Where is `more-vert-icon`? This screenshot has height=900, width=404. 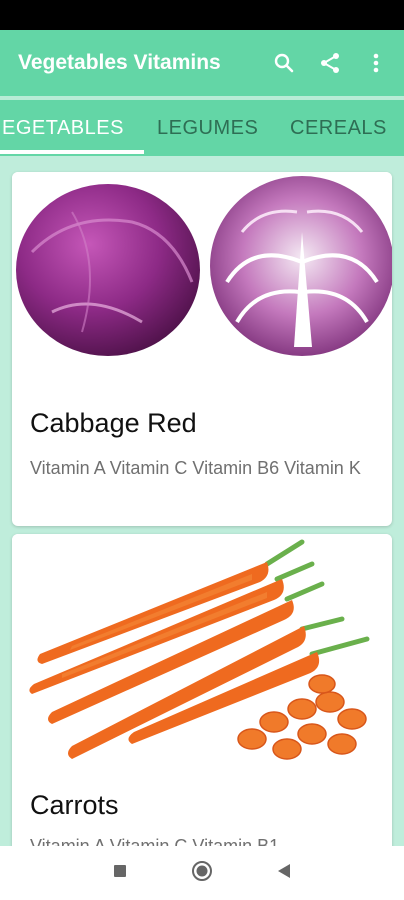 more-vert-icon is located at coordinates (376, 63).